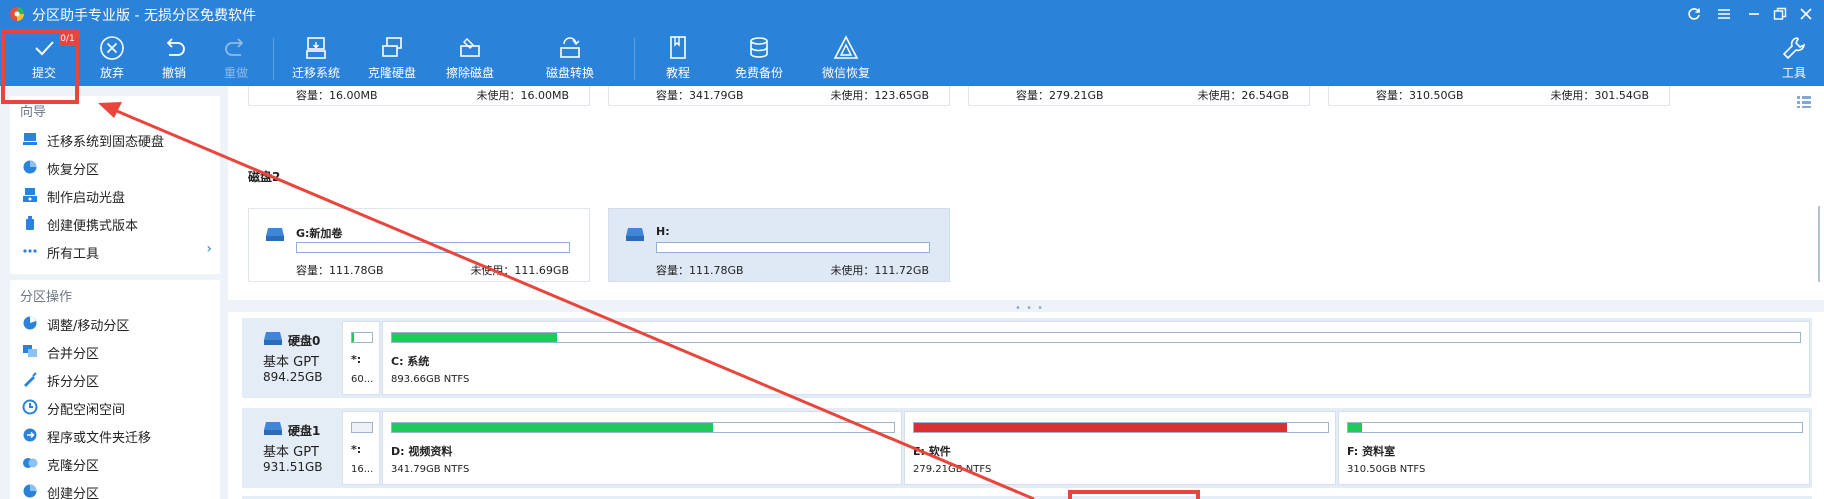 The image size is (1824, 499). Describe the element at coordinates (174, 59) in the screenshot. I see `undo-button: 撤销` at that location.